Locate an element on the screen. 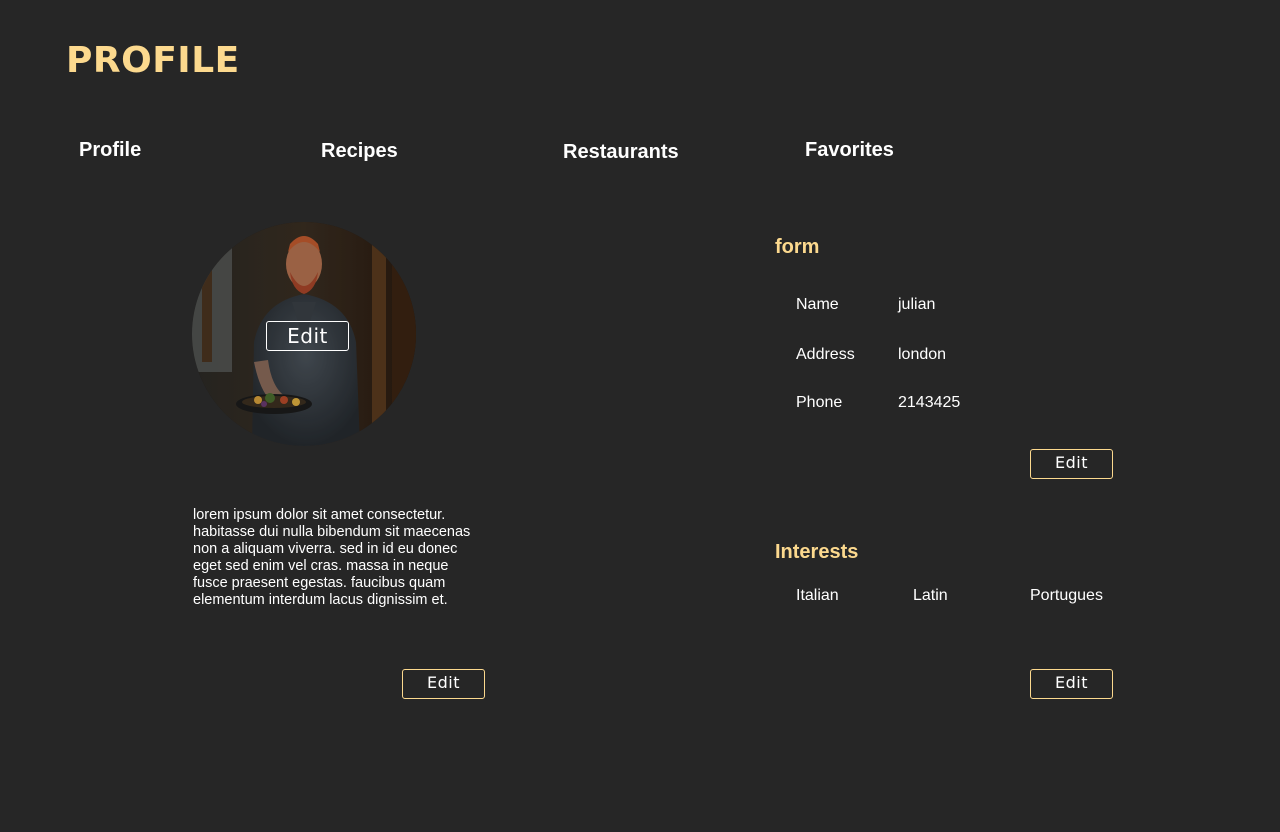 Image resolution: width=1280 pixels, height=832 pixels. tab-restaurants: Restaurants is located at coordinates (621, 152).